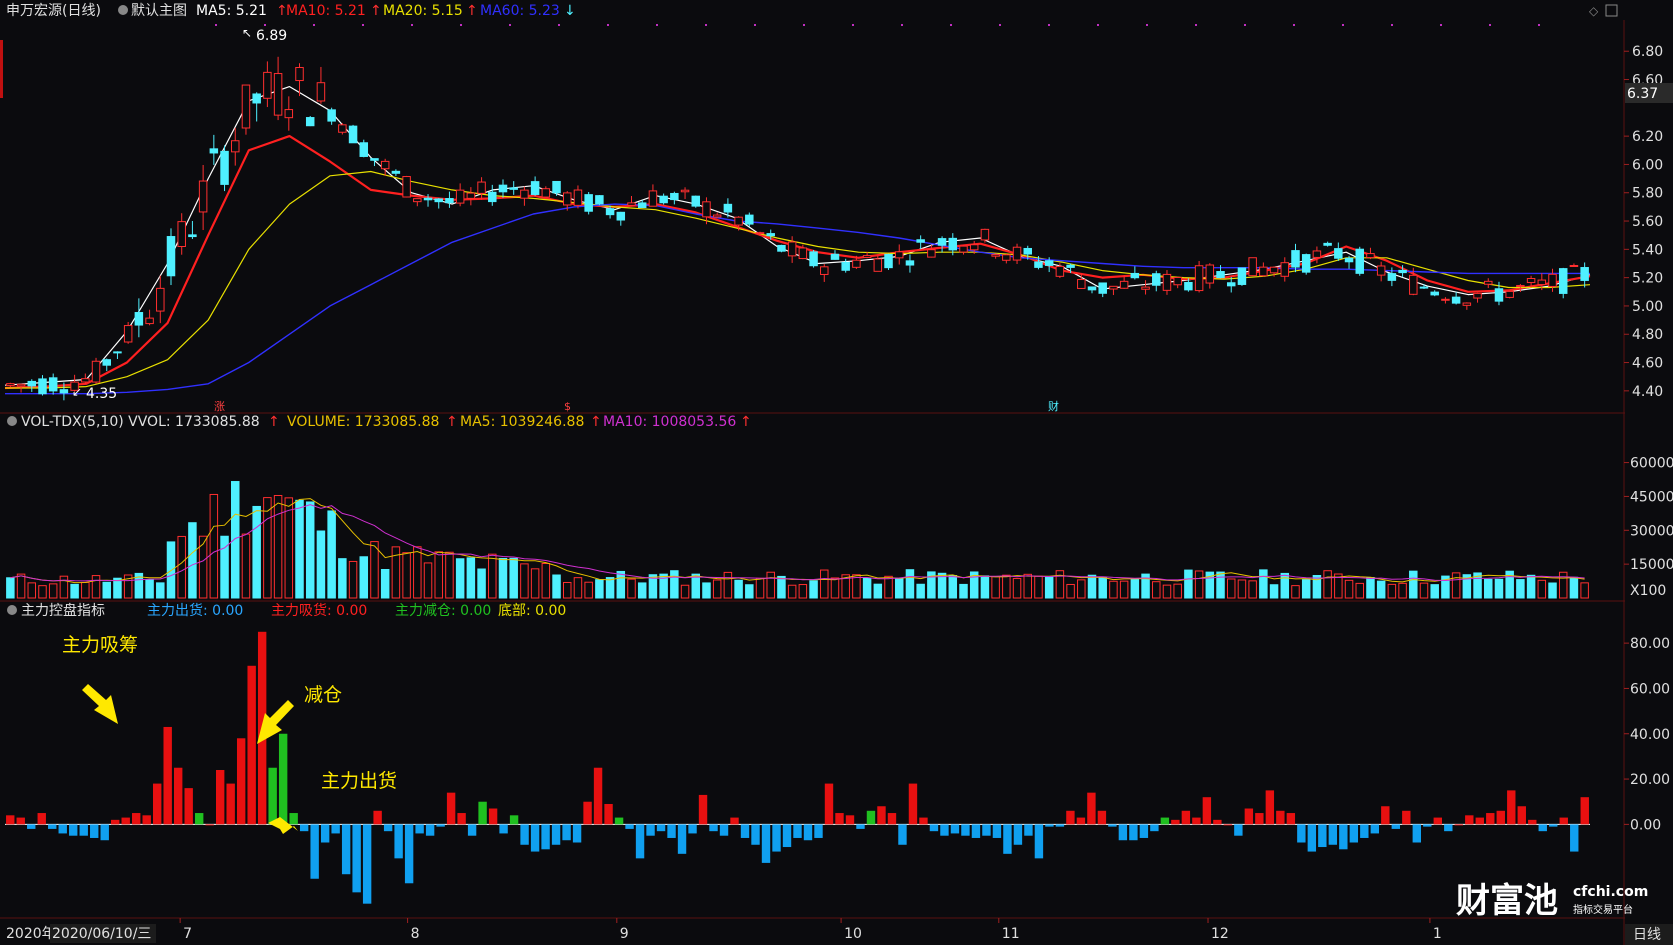 The height and width of the screenshot is (945, 1673). What do you see at coordinates (53, 11) in the screenshot?
I see `stock-title: 申万宏源(日线)` at bounding box center [53, 11].